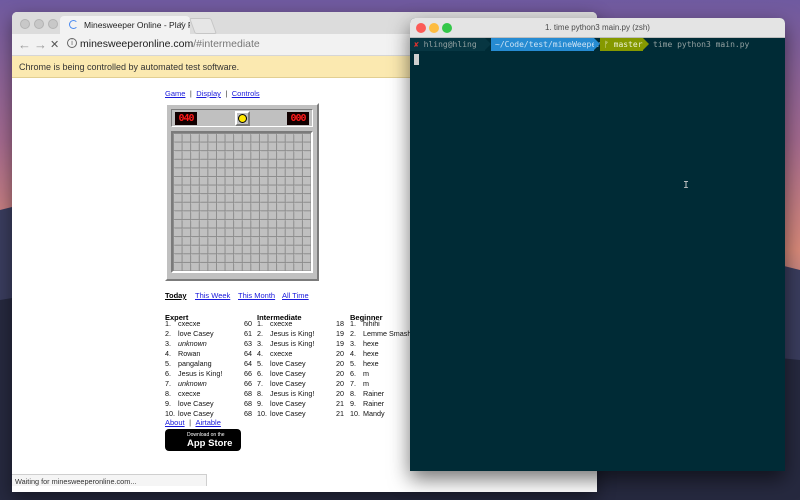 The width and height of the screenshot is (800, 500). Describe the element at coordinates (701, 44) in the screenshot. I see `terminal-command: time python3 main.py` at that location.